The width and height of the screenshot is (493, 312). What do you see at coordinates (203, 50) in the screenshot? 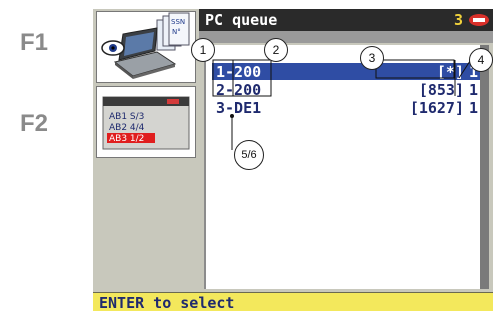
I see `callout-1: 1` at bounding box center [203, 50].